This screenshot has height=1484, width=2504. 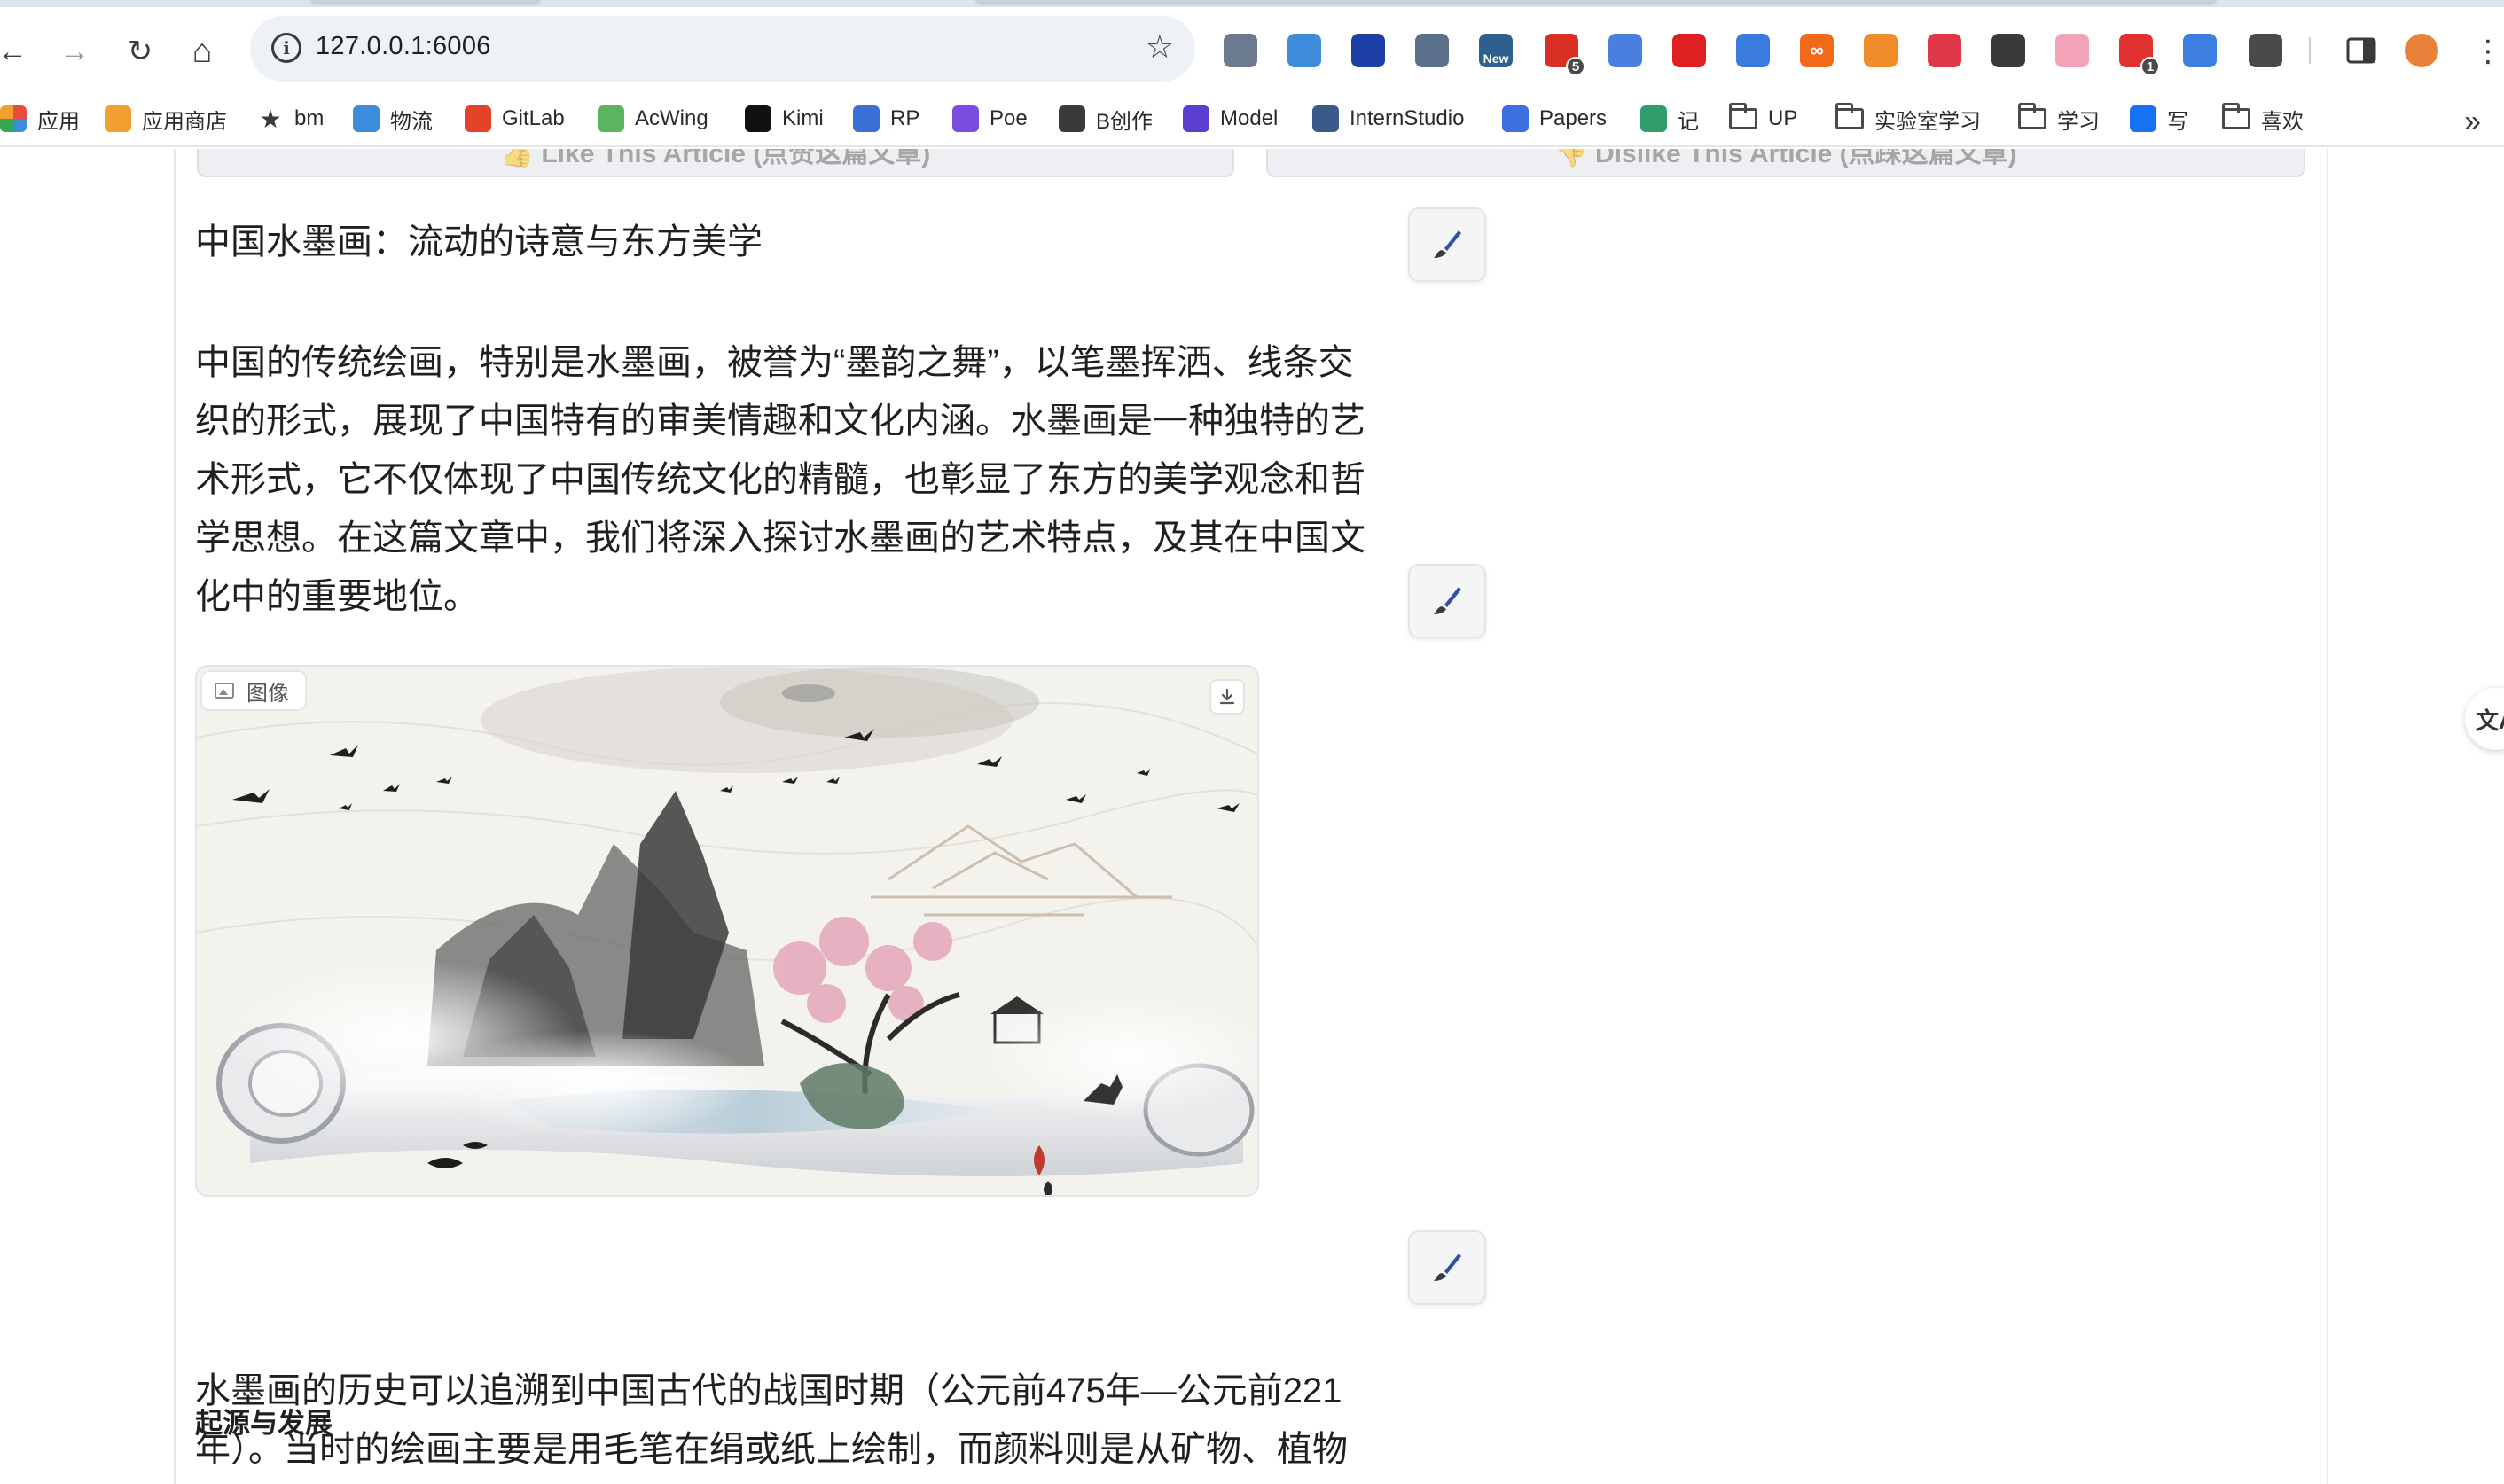 I want to click on blue-circle-extension-icon, so click(x=2200, y=50).